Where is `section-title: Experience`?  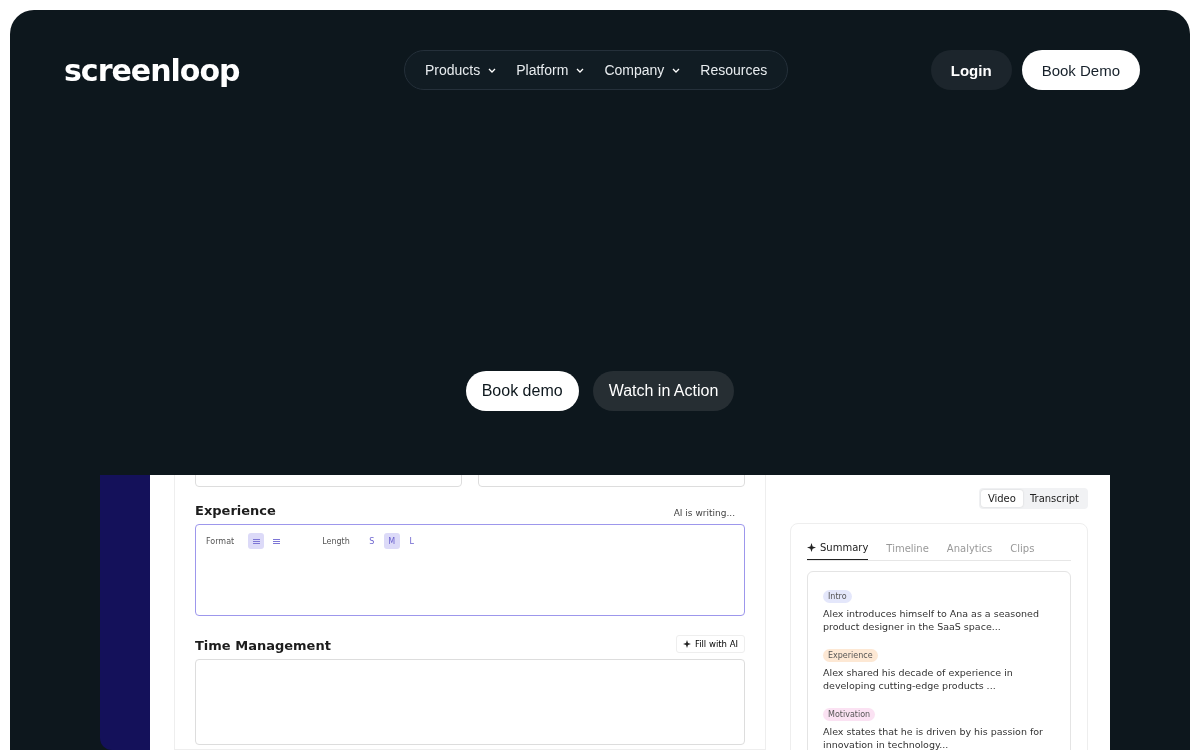
section-title: Experience is located at coordinates (235, 510).